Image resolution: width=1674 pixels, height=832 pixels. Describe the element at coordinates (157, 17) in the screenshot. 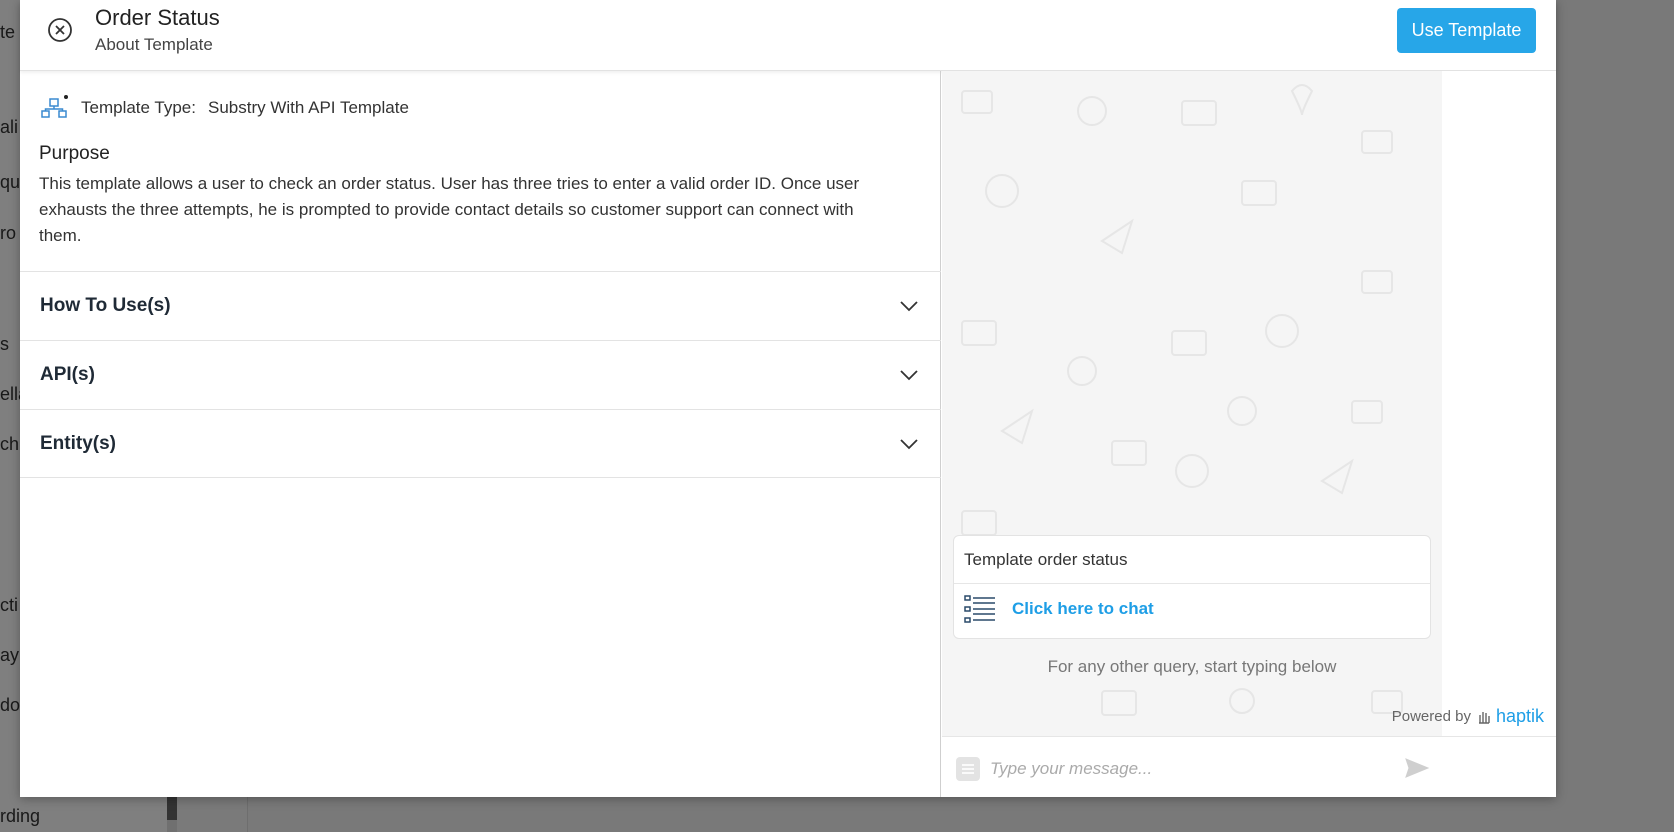

I see `modal-title: Order Status` at that location.